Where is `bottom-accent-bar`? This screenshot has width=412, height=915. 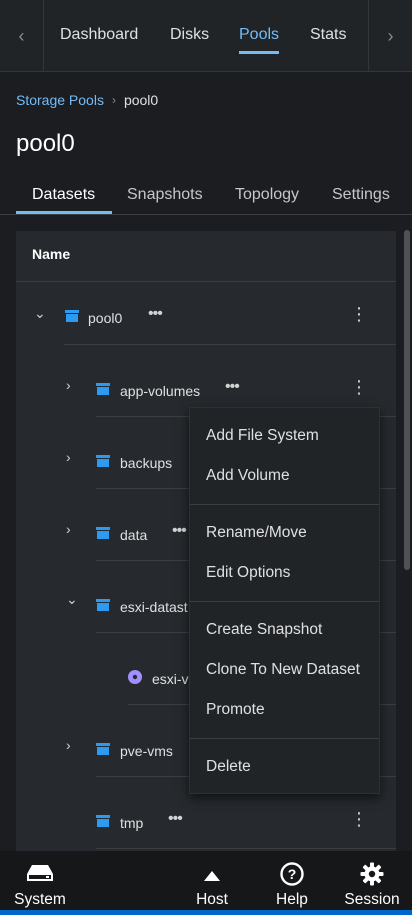 bottom-accent-bar is located at coordinates (206, 912).